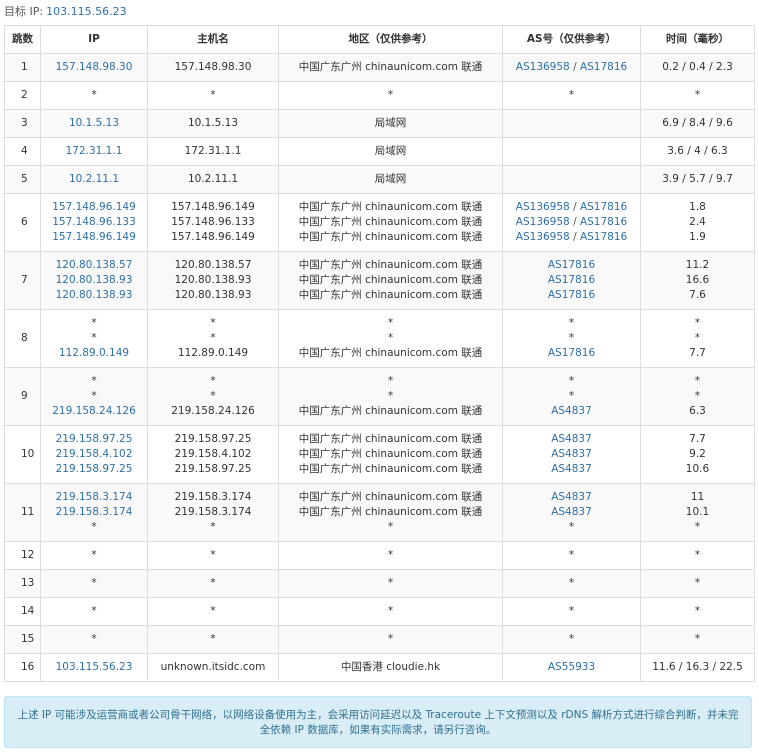 The width and height of the screenshot is (759, 754). I want to click on ip-link: 157.148.98.30, so click(94, 67).